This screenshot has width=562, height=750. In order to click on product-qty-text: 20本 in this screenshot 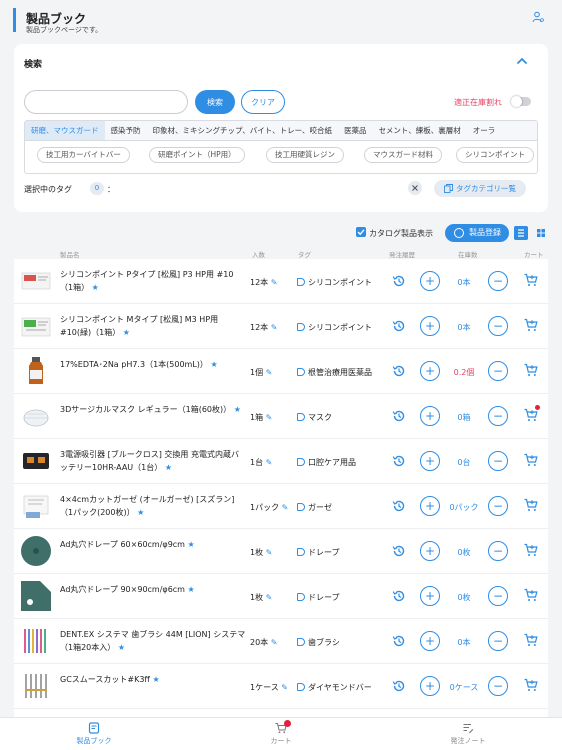, I will do `click(259, 642)`.